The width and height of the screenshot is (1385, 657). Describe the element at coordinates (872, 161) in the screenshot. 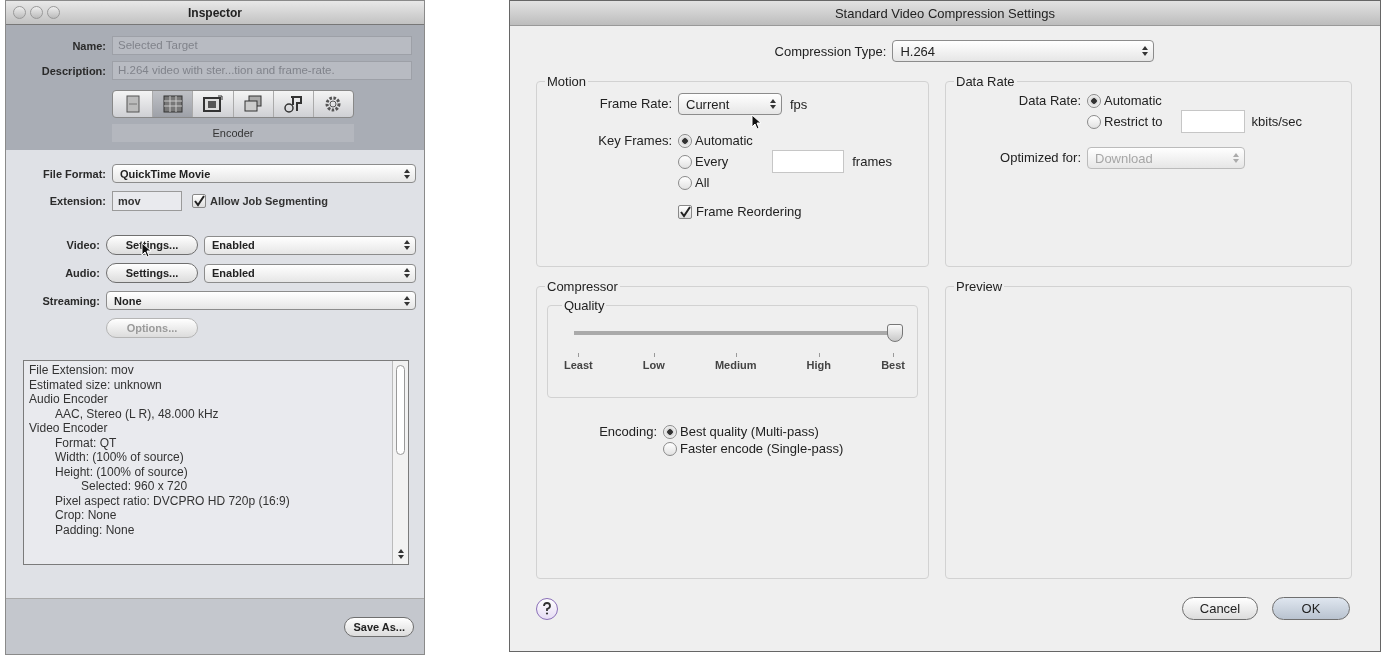

I see `unit-label: frames` at that location.